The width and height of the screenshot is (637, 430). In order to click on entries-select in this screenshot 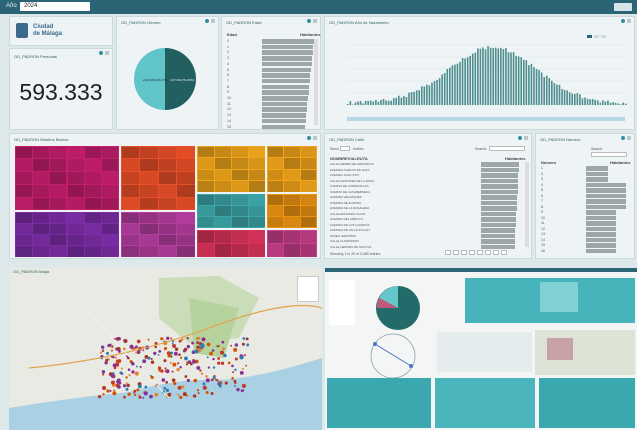, I will do `click(345, 148)`.